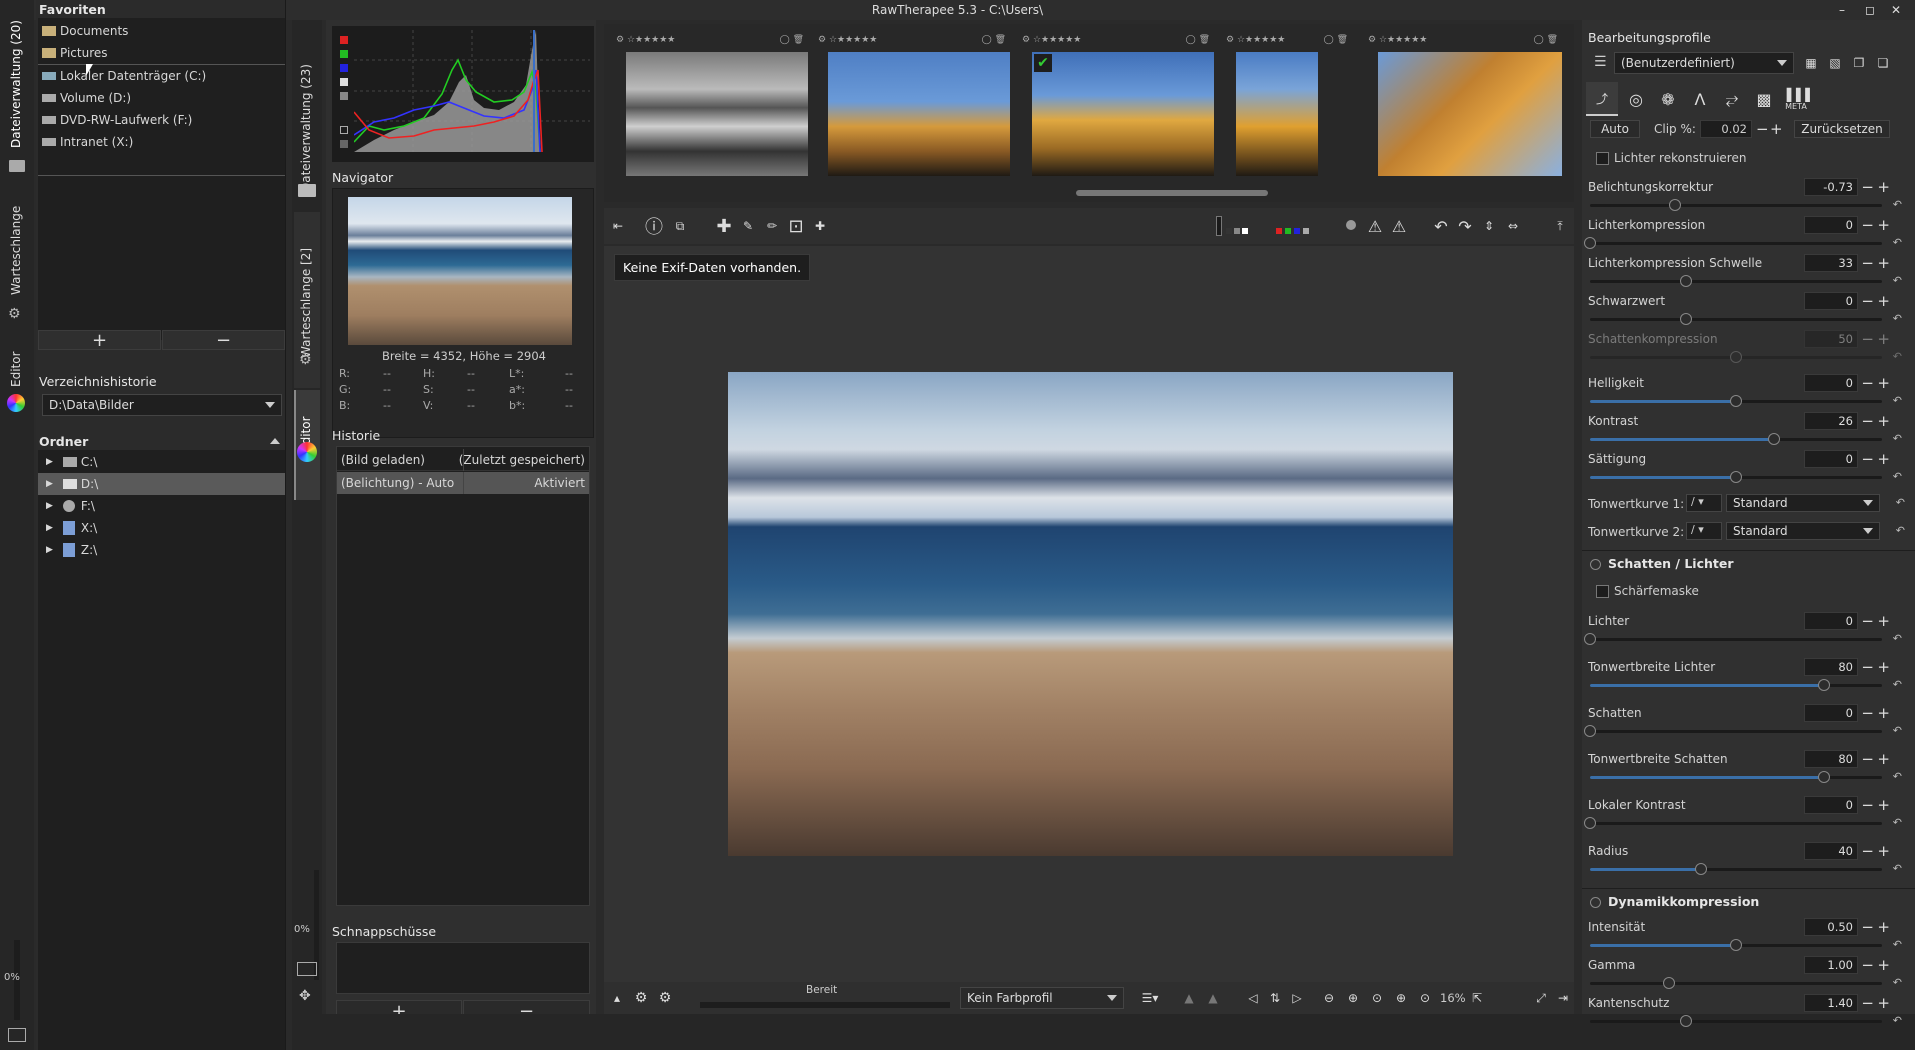 This screenshot has width=1915, height=1050. Describe the element at coordinates (796, 226) in the screenshot. I see `crop-icon: ⊡` at that location.